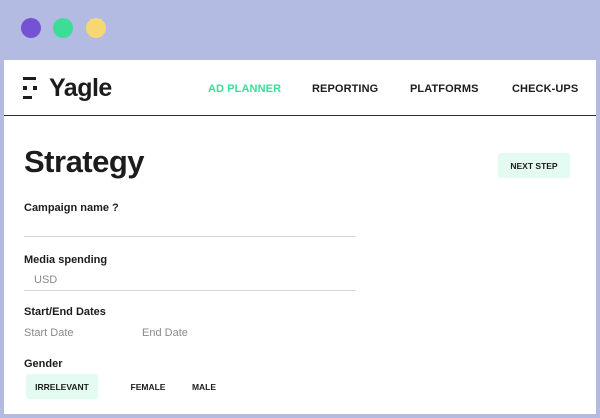 The height and width of the screenshot is (418, 600). I want to click on end-date-input: End Date, so click(165, 333).